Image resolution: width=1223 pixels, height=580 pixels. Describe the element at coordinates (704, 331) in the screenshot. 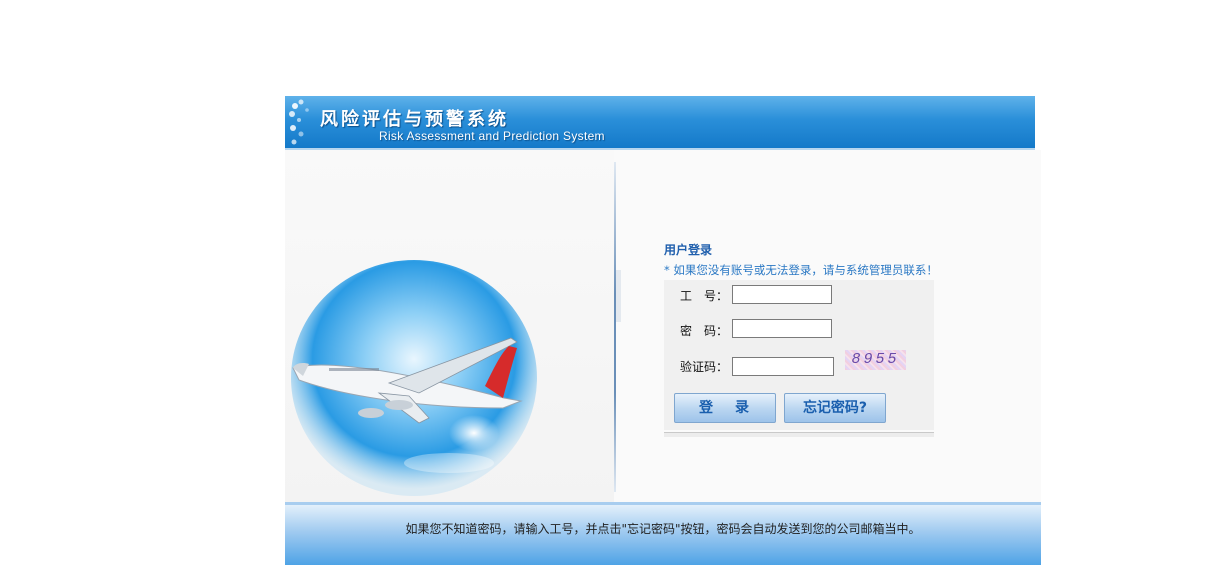

I see `password-label: 密 码：` at that location.